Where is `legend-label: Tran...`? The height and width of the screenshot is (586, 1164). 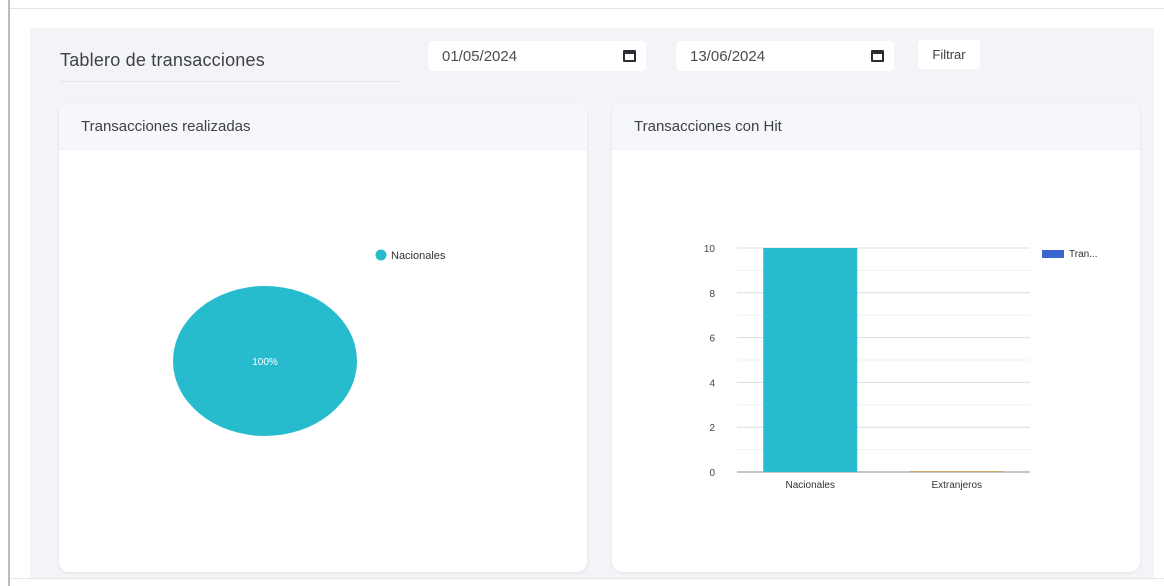 legend-label: Tran... is located at coordinates (1083, 254).